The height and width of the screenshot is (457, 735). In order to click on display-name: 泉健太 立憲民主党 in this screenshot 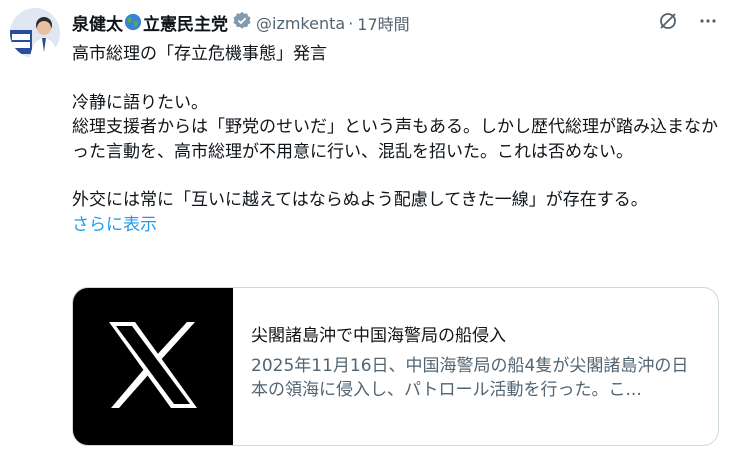, I will do `click(150, 23)`.